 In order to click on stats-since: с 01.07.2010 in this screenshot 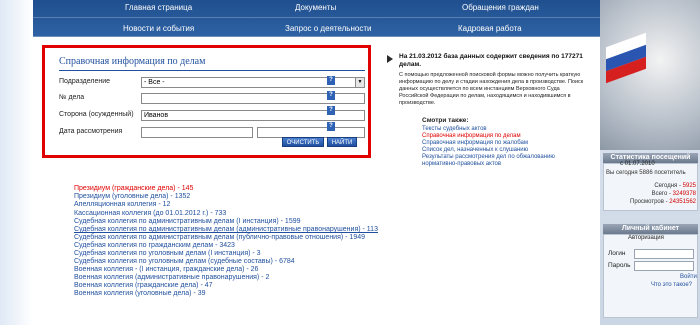, I will do `click(637, 164)`.